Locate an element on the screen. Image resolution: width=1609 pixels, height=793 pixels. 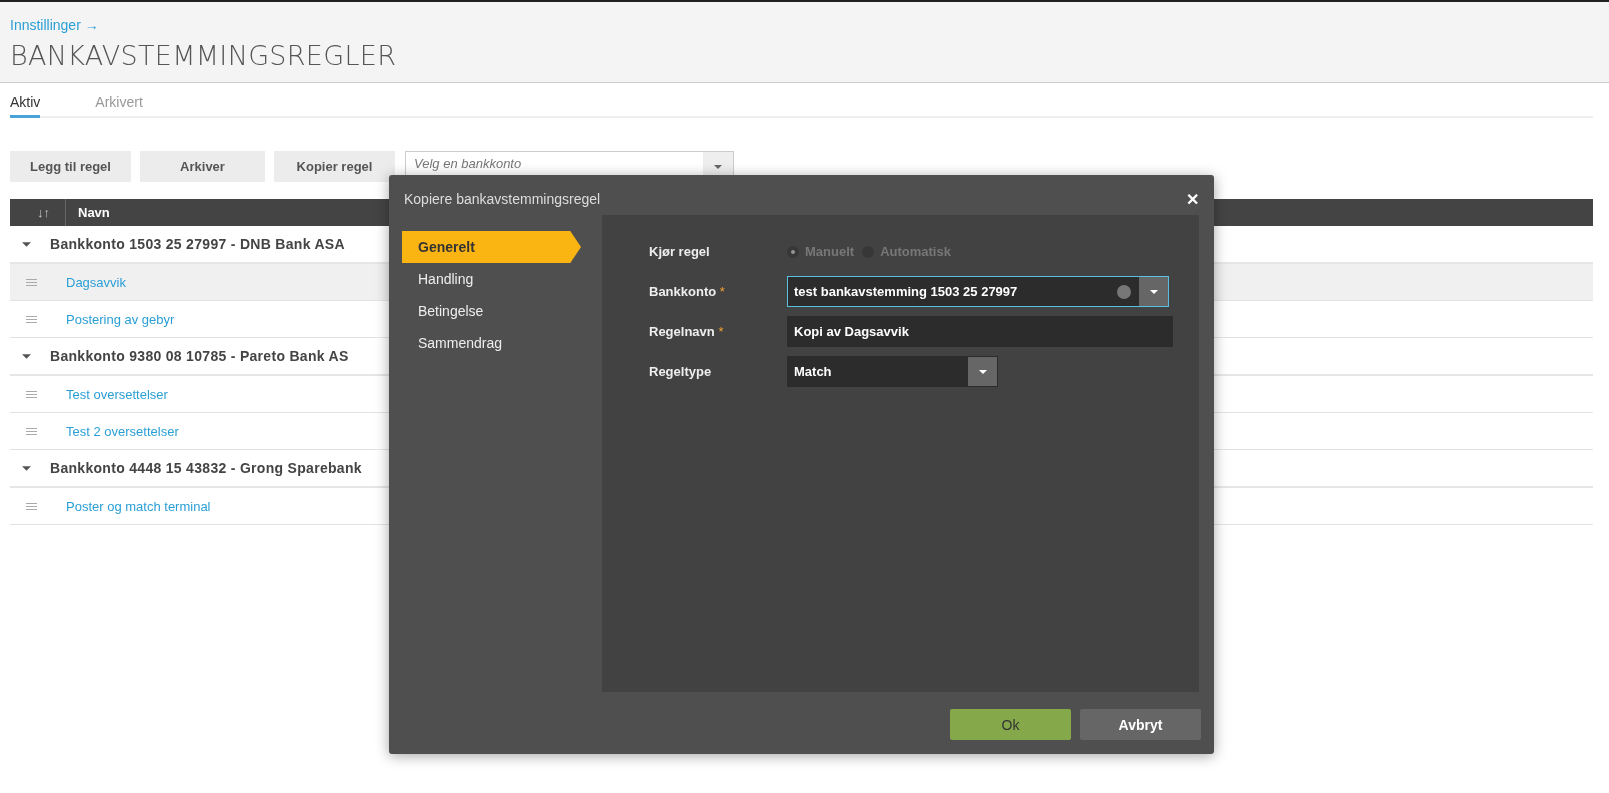
field-label: Regelnavn is located at coordinates (682, 331).